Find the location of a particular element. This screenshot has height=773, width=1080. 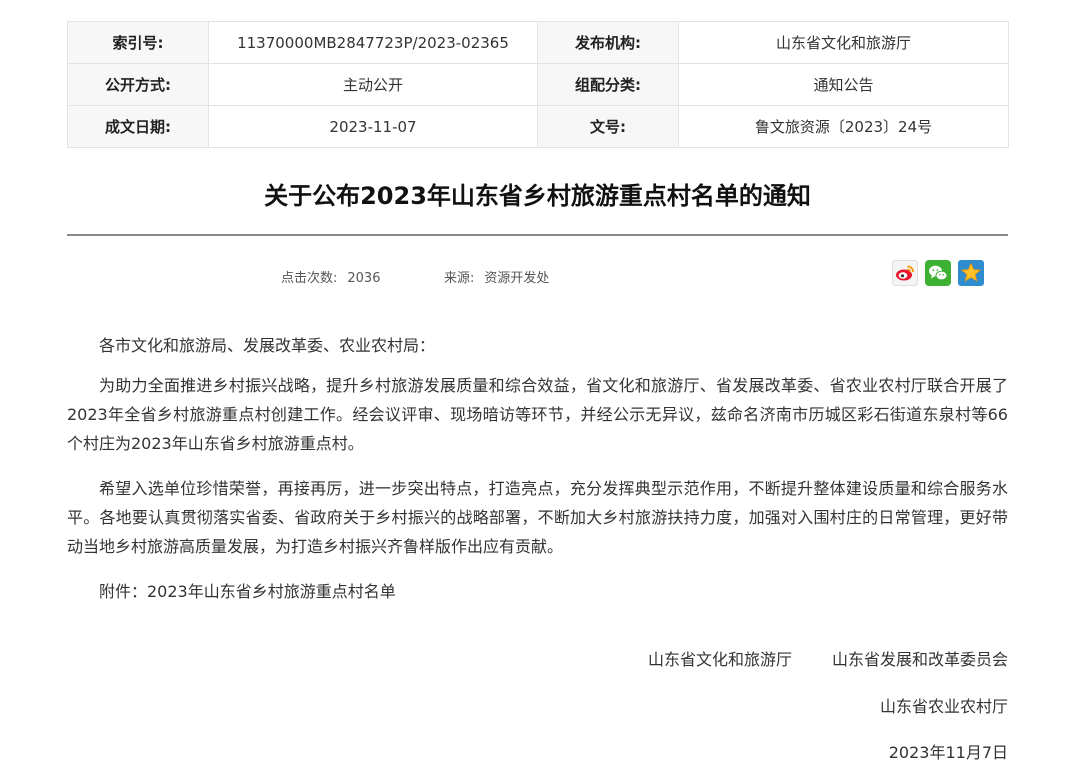

title-divider is located at coordinates (537, 235).